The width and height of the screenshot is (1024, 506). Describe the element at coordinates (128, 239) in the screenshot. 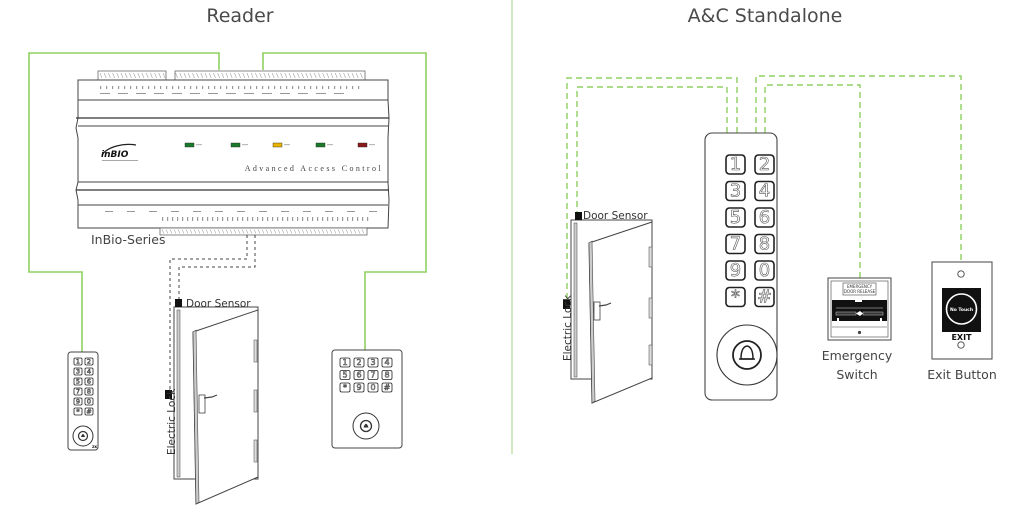

I see `controller-series-label: InBio-Series` at that location.